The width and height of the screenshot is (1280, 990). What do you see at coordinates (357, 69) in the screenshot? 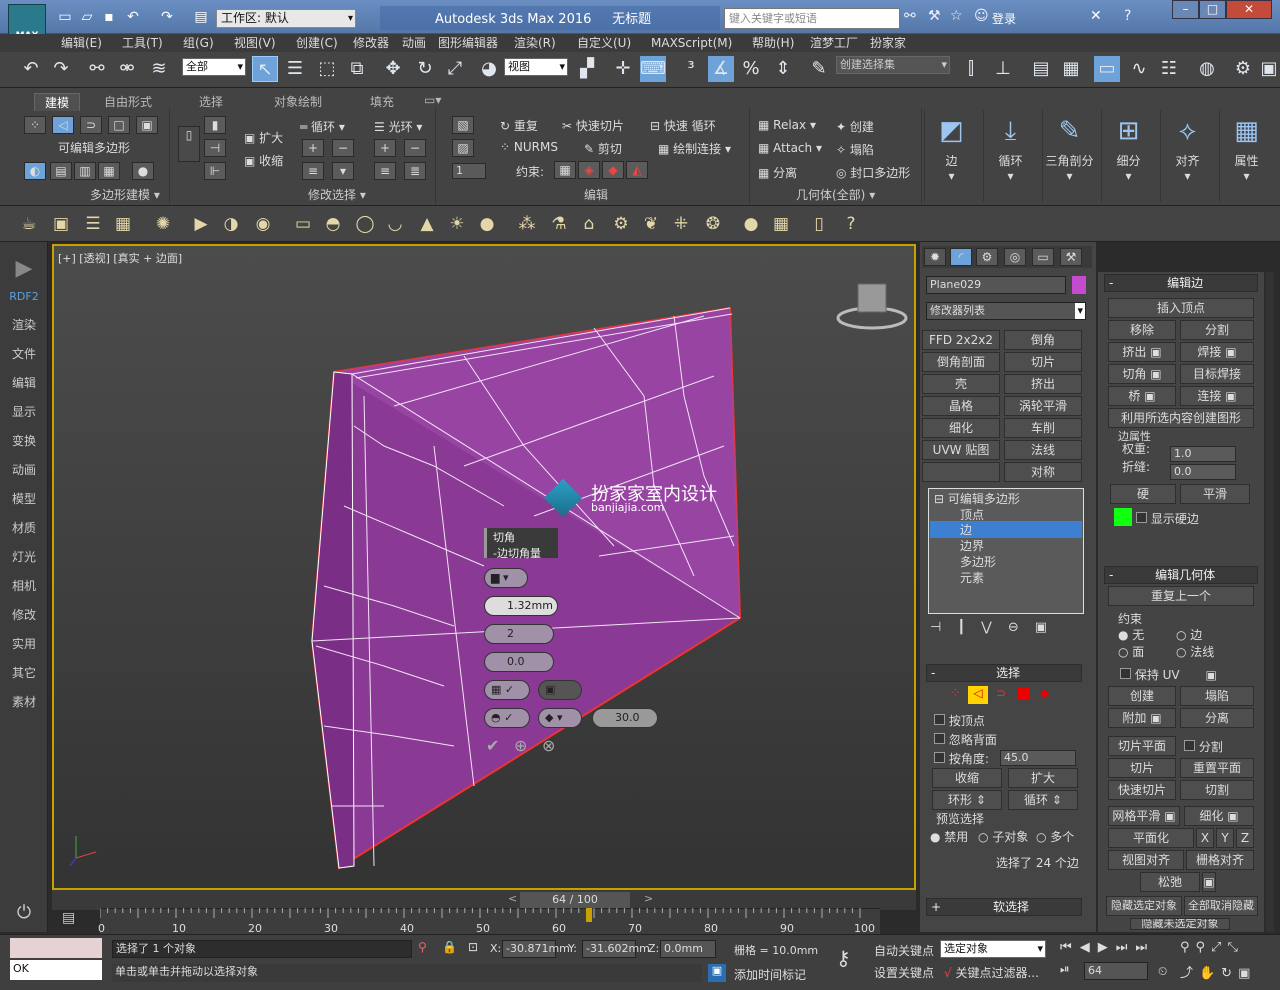
I see `window-crossing-icon: ⧉` at bounding box center [357, 69].